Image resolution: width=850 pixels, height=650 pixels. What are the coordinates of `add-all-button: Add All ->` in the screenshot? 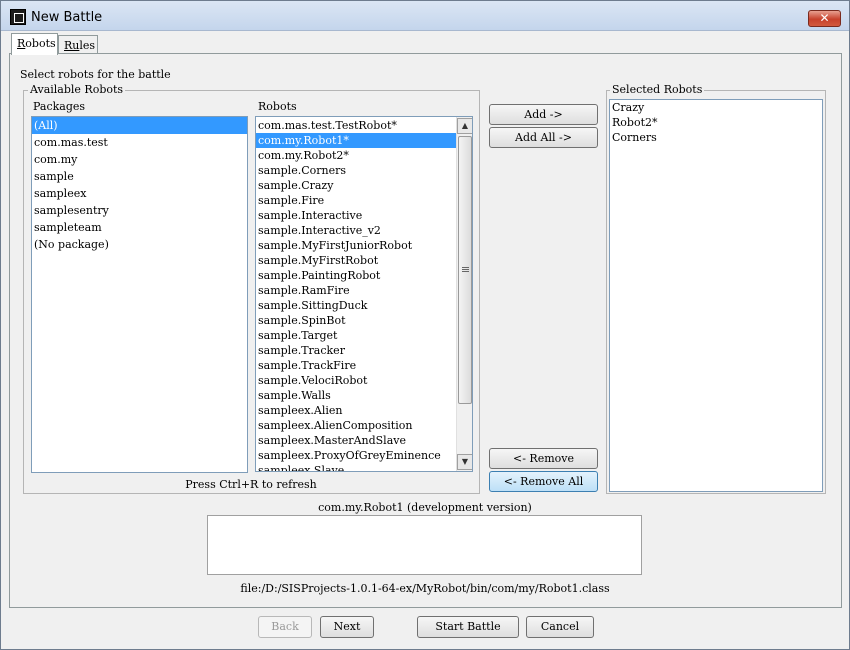 It's located at (543, 137).